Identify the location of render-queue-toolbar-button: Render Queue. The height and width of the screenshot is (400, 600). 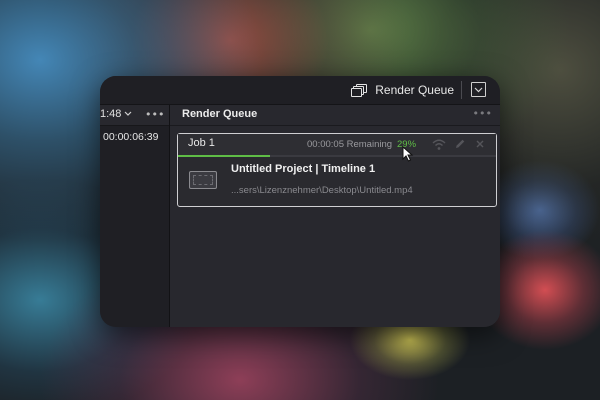
(402, 90).